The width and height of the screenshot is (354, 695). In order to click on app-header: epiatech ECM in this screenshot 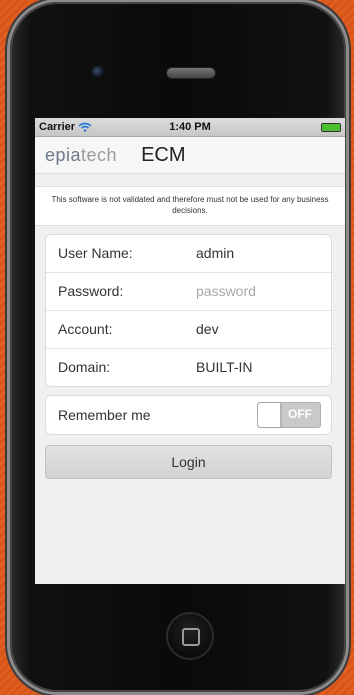, I will do `click(190, 155)`.